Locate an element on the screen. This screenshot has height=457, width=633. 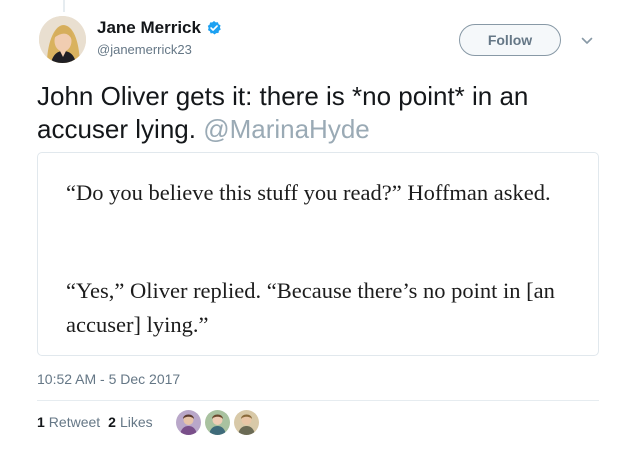
divider is located at coordinates (318, 400).